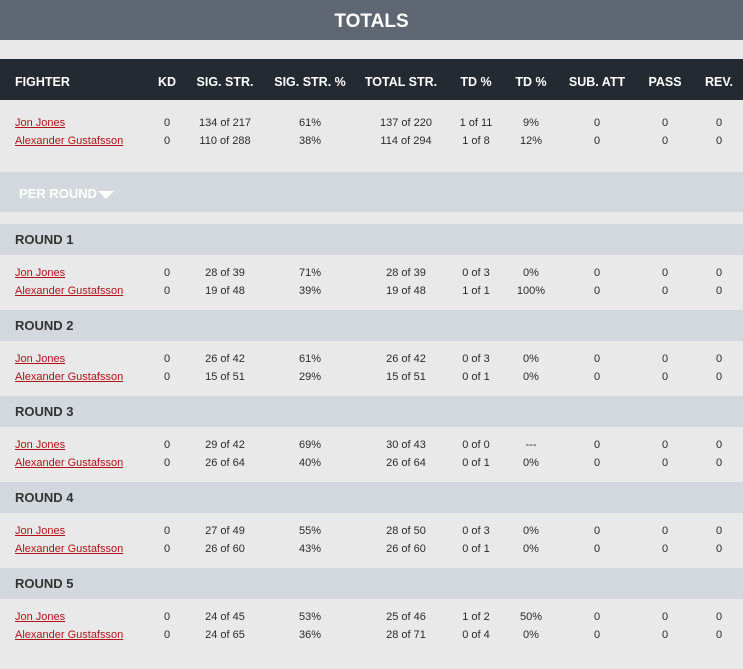 The height and width of the screenshot is (669, 743). I want to click on td-cell: 0 of 0, so click(476, 445).